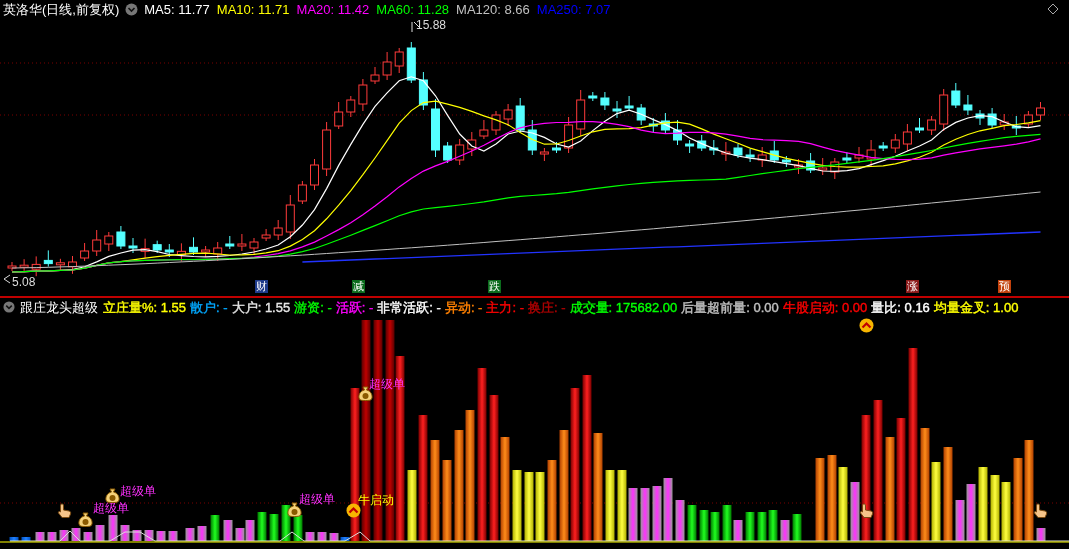 The image size is (1069, 549). Describe the element at coordinates (431, 25) in the screenshot. I see `high-price-label: 15.88` at that location.